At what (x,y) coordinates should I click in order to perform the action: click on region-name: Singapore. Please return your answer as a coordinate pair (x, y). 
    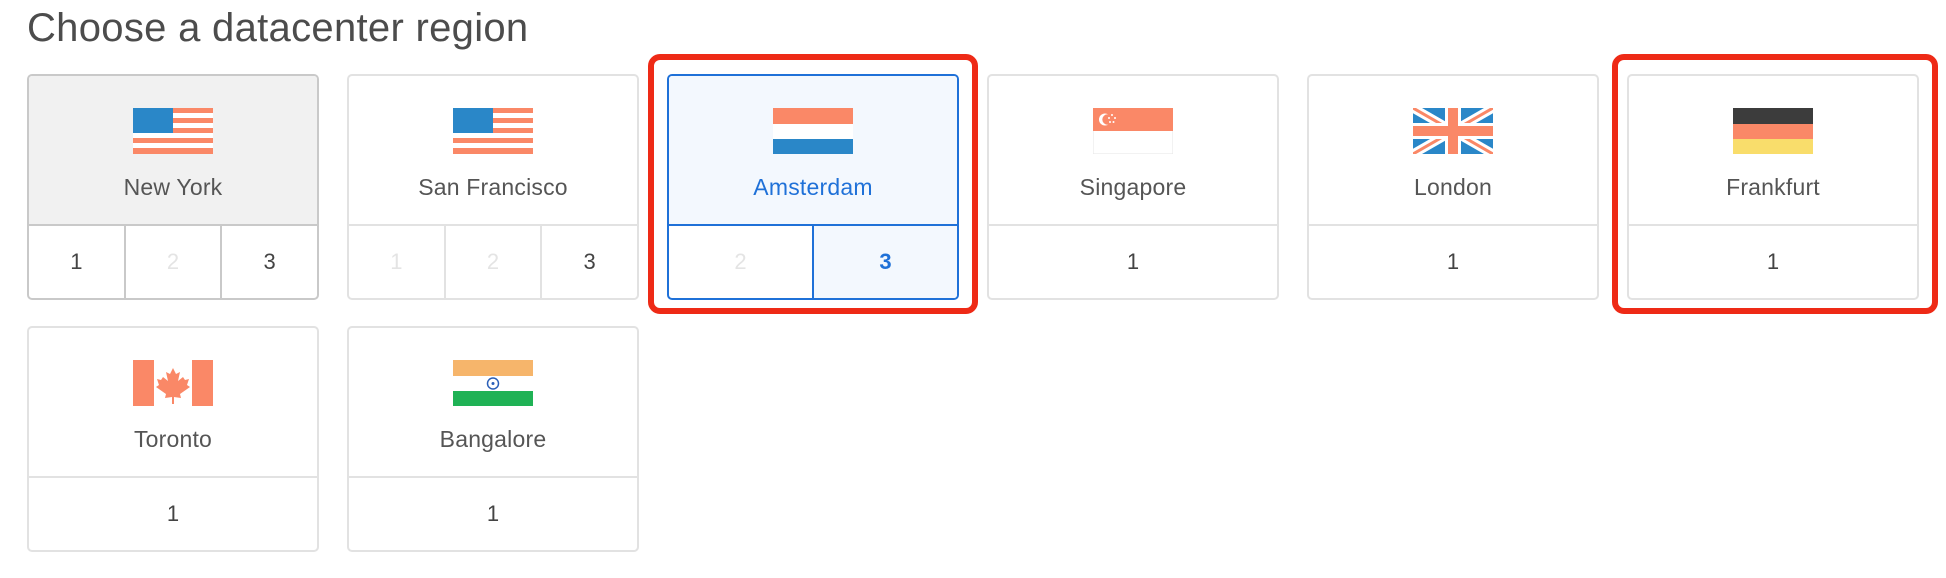
    Looking at the image, I should click on (1133, 187).